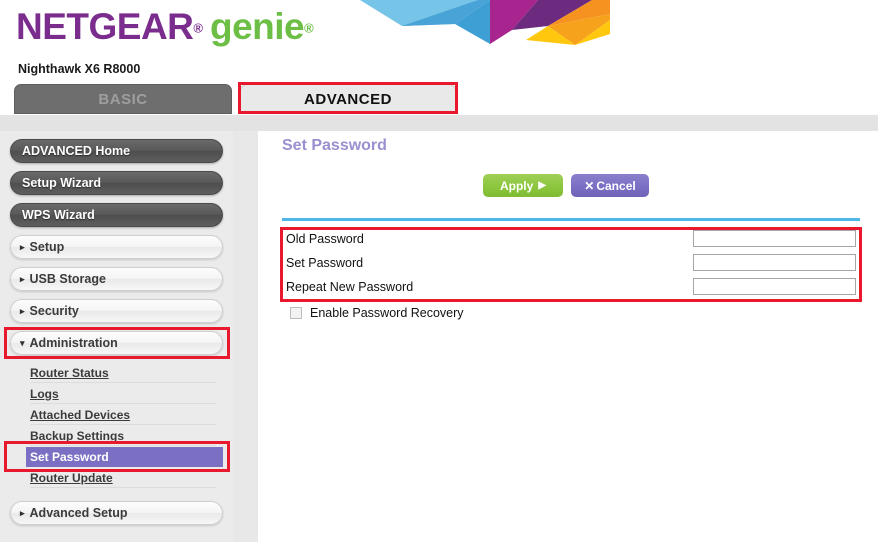  I want to click on set-password-label: Set Password, so click(325, 263).